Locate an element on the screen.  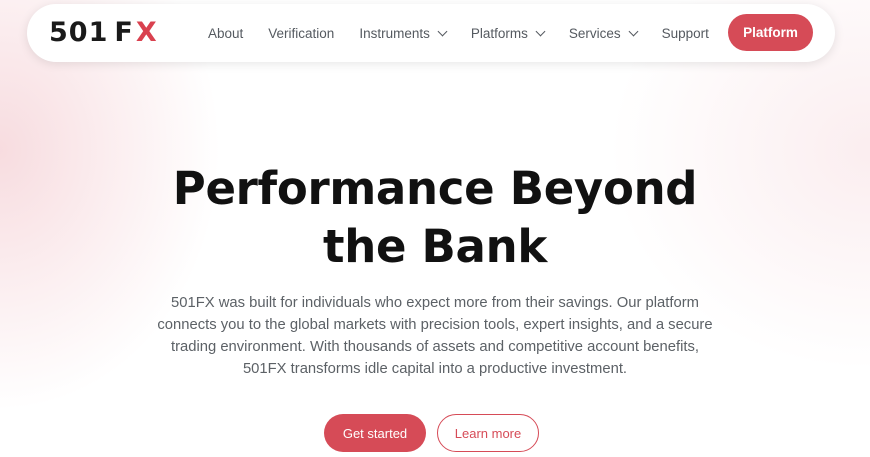
nav-item-label: Verification is located at coordinates (301, 33).